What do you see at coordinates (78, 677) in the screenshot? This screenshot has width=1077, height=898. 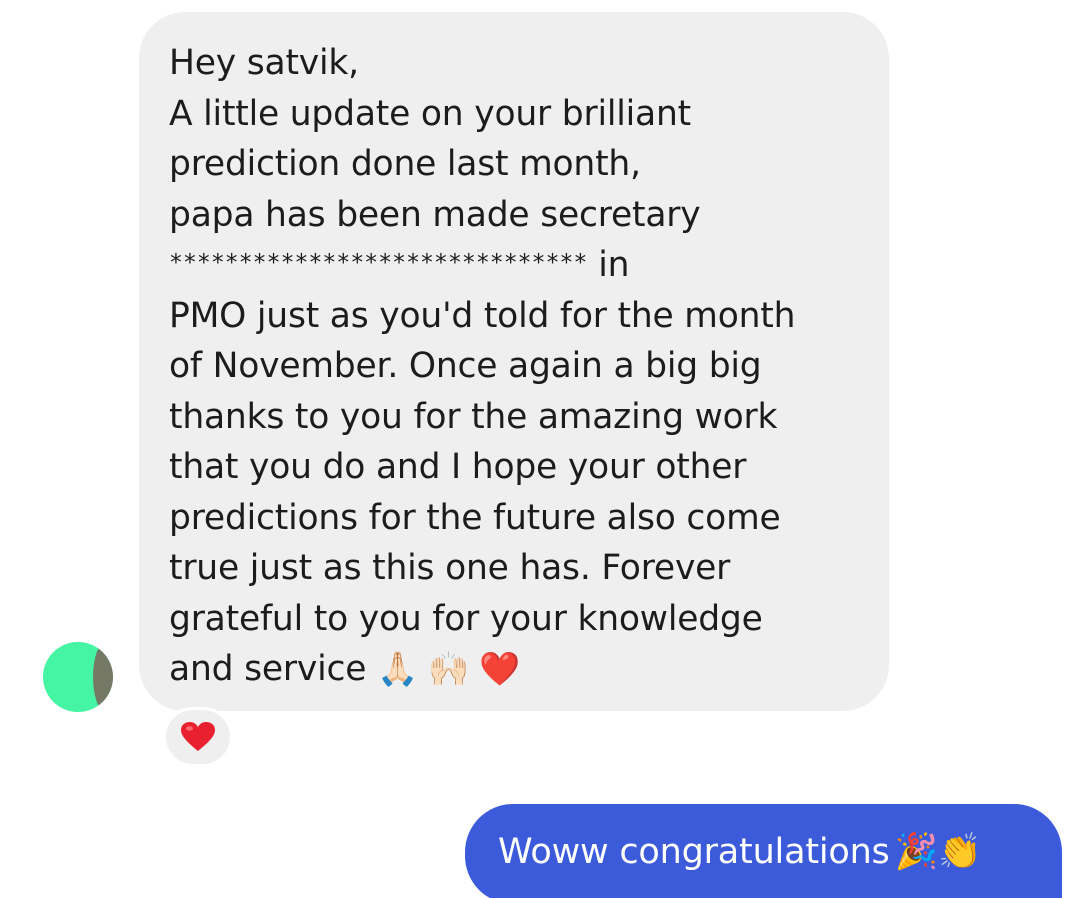 I see `avatar` at bounding box center [78, 677].